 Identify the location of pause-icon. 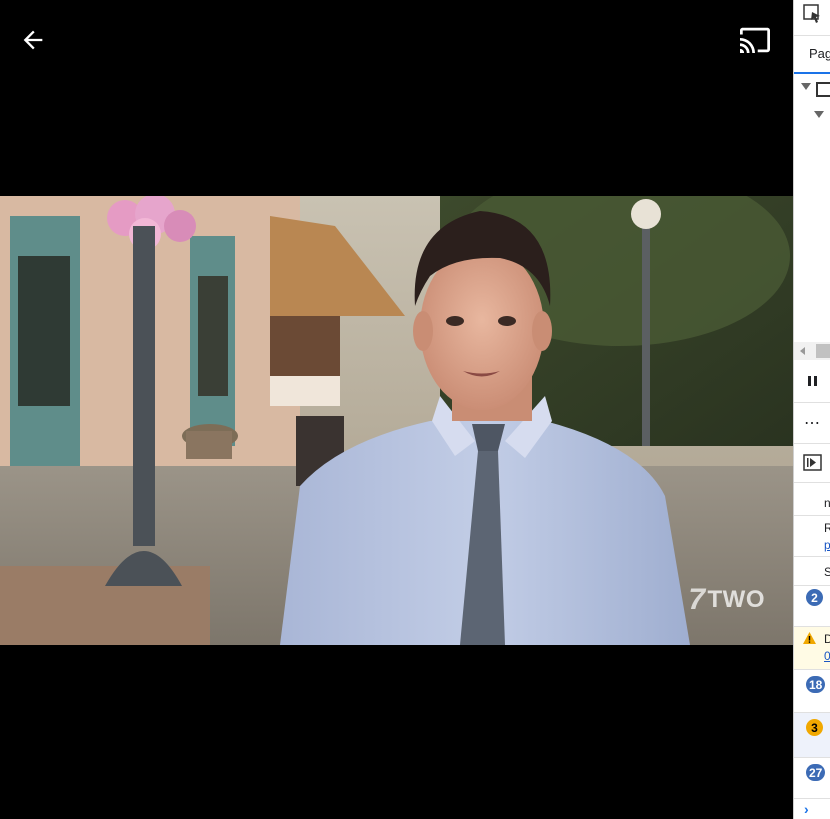
(813, 381).